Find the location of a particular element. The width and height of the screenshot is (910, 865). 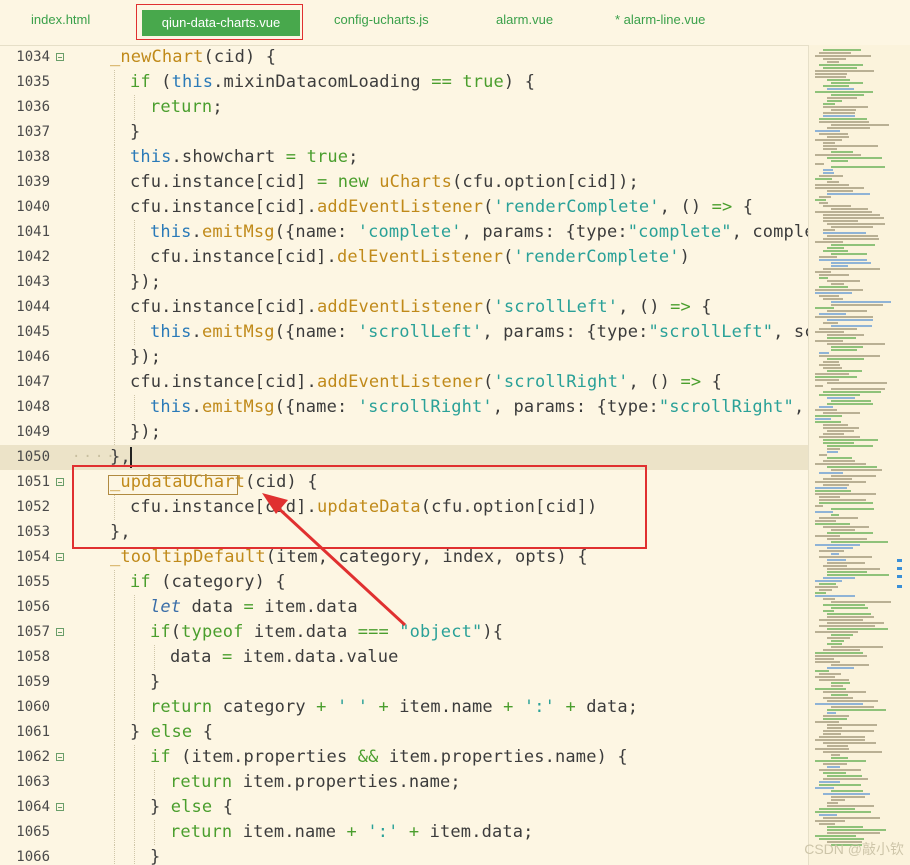

code-line: 1065 return item.name + ':' + item.data; is located at coordinates (404, 832).